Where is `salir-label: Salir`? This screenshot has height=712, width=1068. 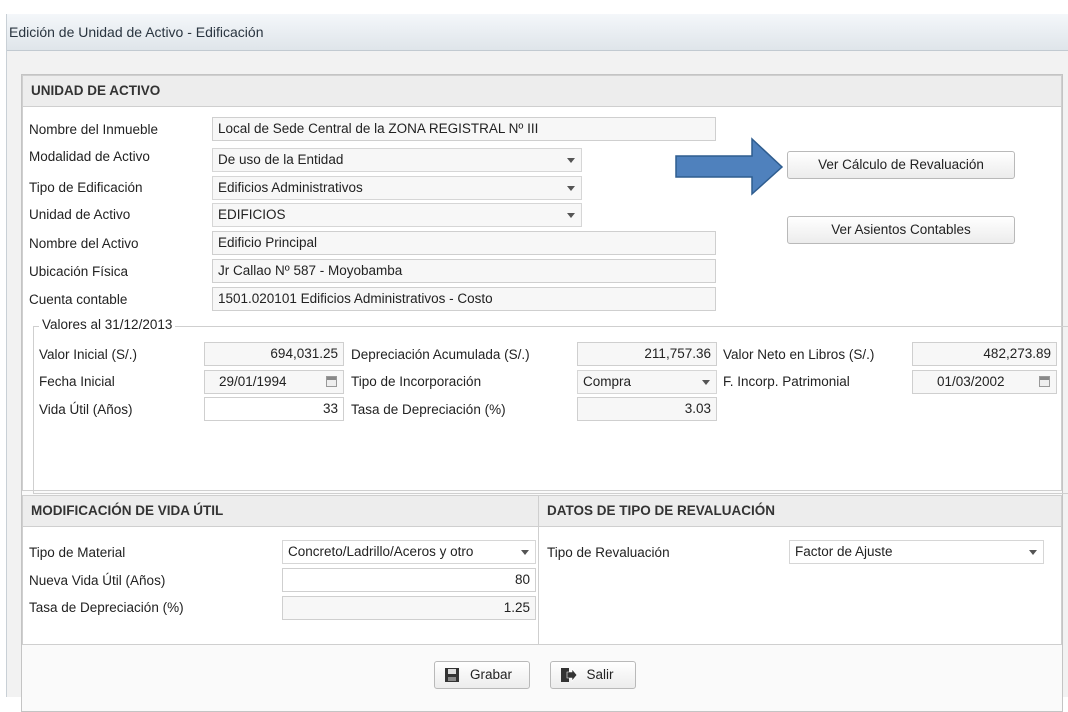
salir-label: Salir is located at coordinates (600, 674).